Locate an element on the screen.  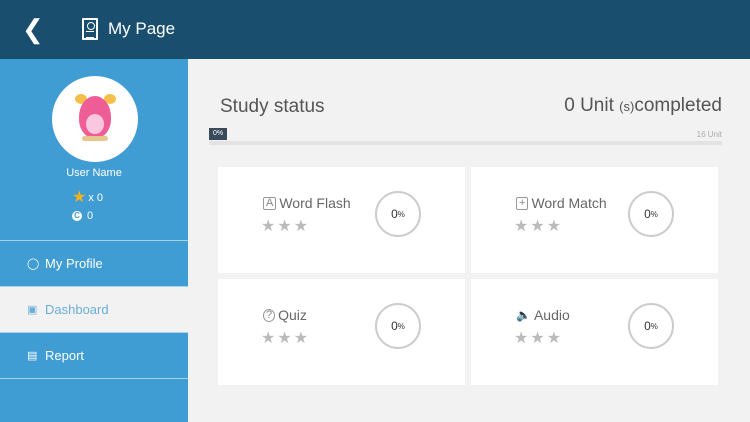
star-count: ★ x 0 is located at coordinates (87, 198).